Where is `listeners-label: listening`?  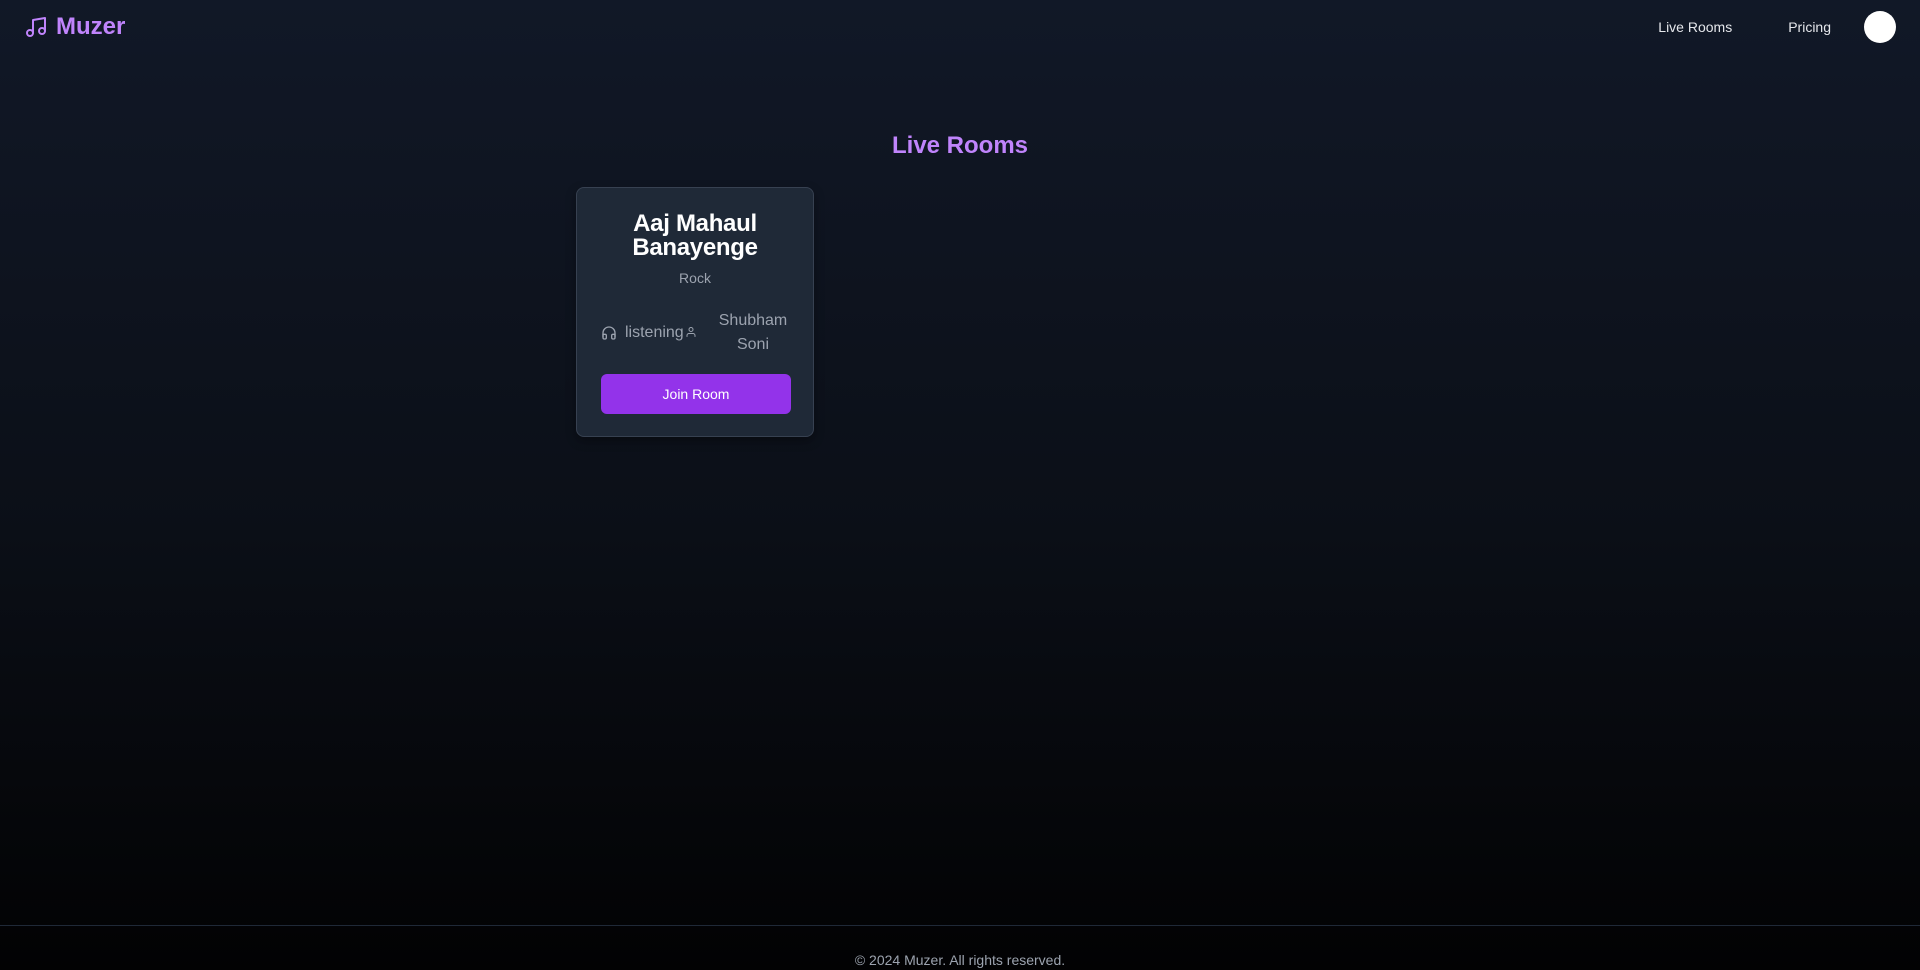
listeners-label: listening is located at coordinates (654, 332).